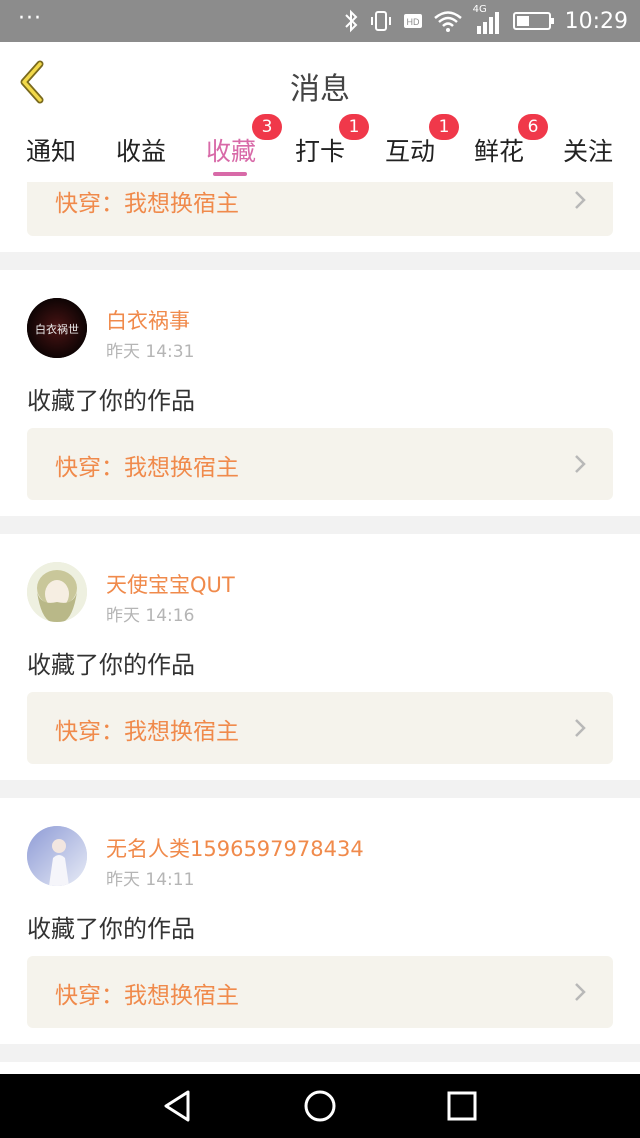 The image size is (640, 1138). Describe the element at coordinates (488, 20) in the screenshot. I see `signal-icon: 4G` at that location.